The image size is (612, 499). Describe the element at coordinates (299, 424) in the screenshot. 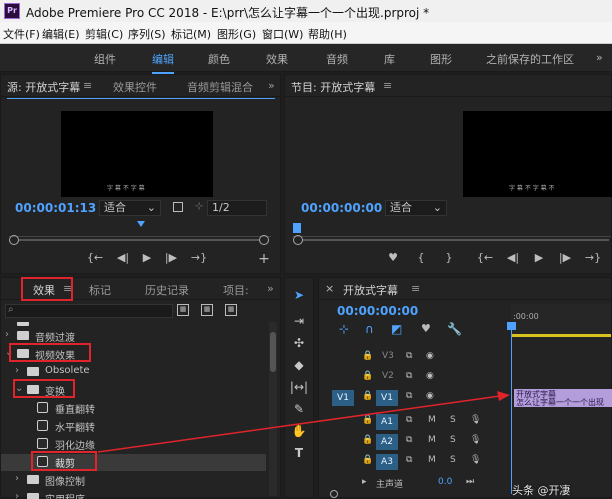

I see `arrow-line` at that location.